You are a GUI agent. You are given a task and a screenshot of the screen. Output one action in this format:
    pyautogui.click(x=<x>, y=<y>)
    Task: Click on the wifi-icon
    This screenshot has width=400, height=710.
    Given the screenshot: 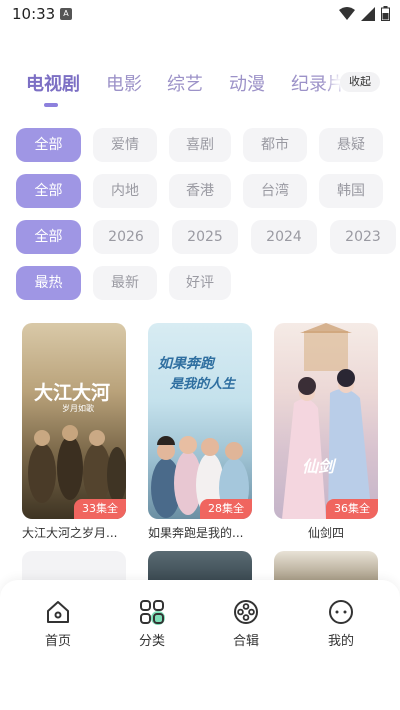 What is the action you would take?
    pyautogui.click(x=347, y=13)
    